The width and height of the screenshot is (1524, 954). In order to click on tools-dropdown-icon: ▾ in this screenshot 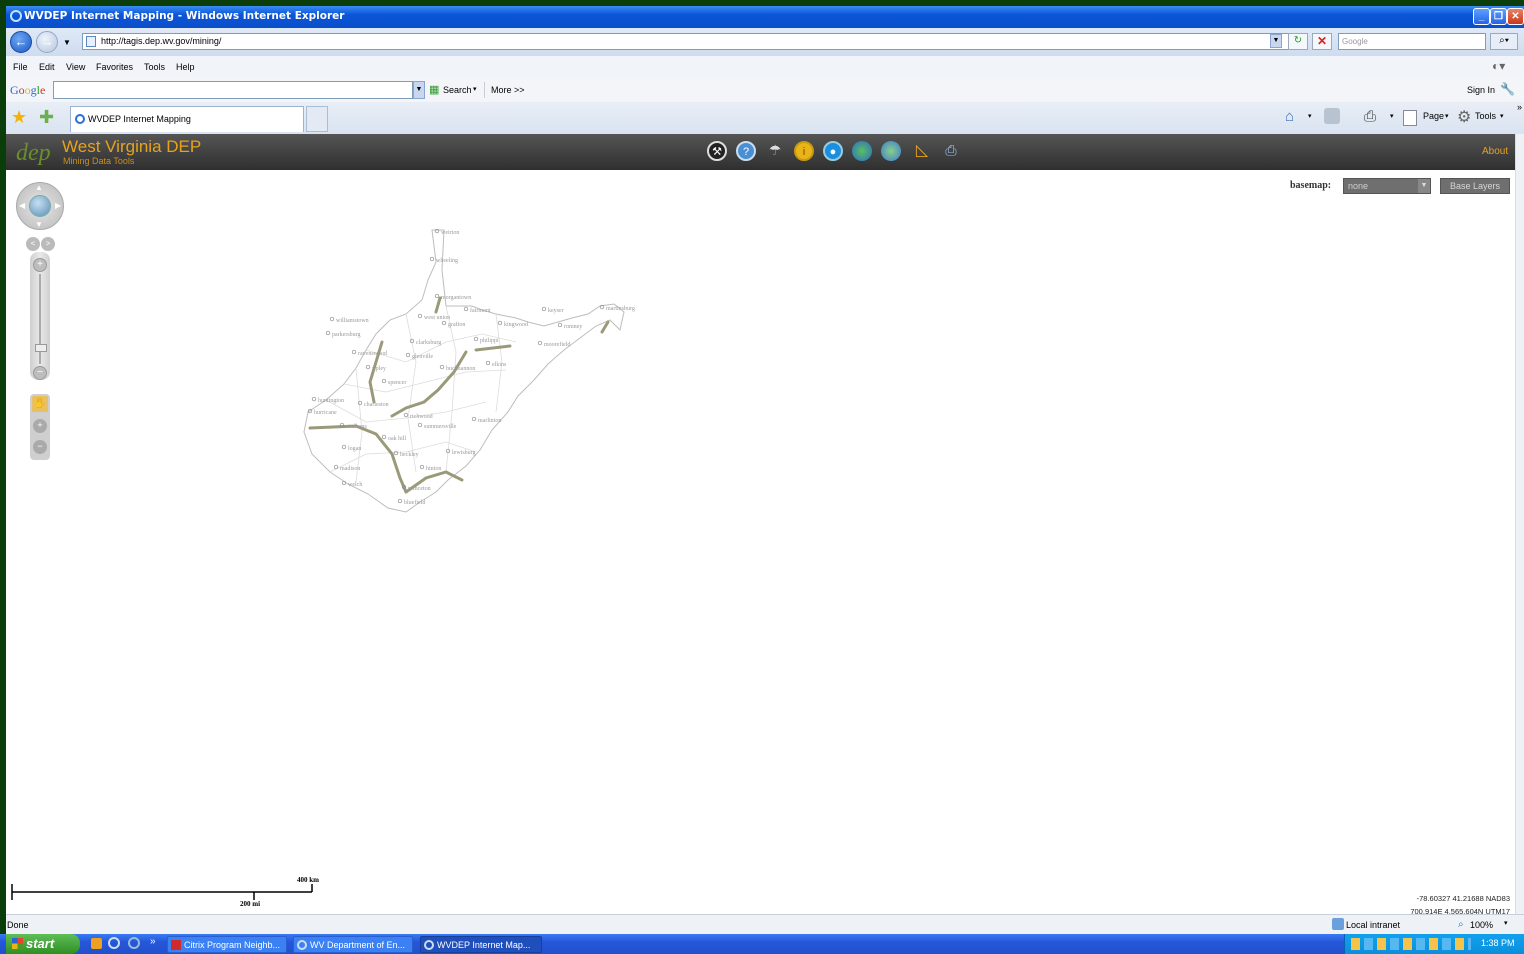, I will do `click(1502, 116)`.